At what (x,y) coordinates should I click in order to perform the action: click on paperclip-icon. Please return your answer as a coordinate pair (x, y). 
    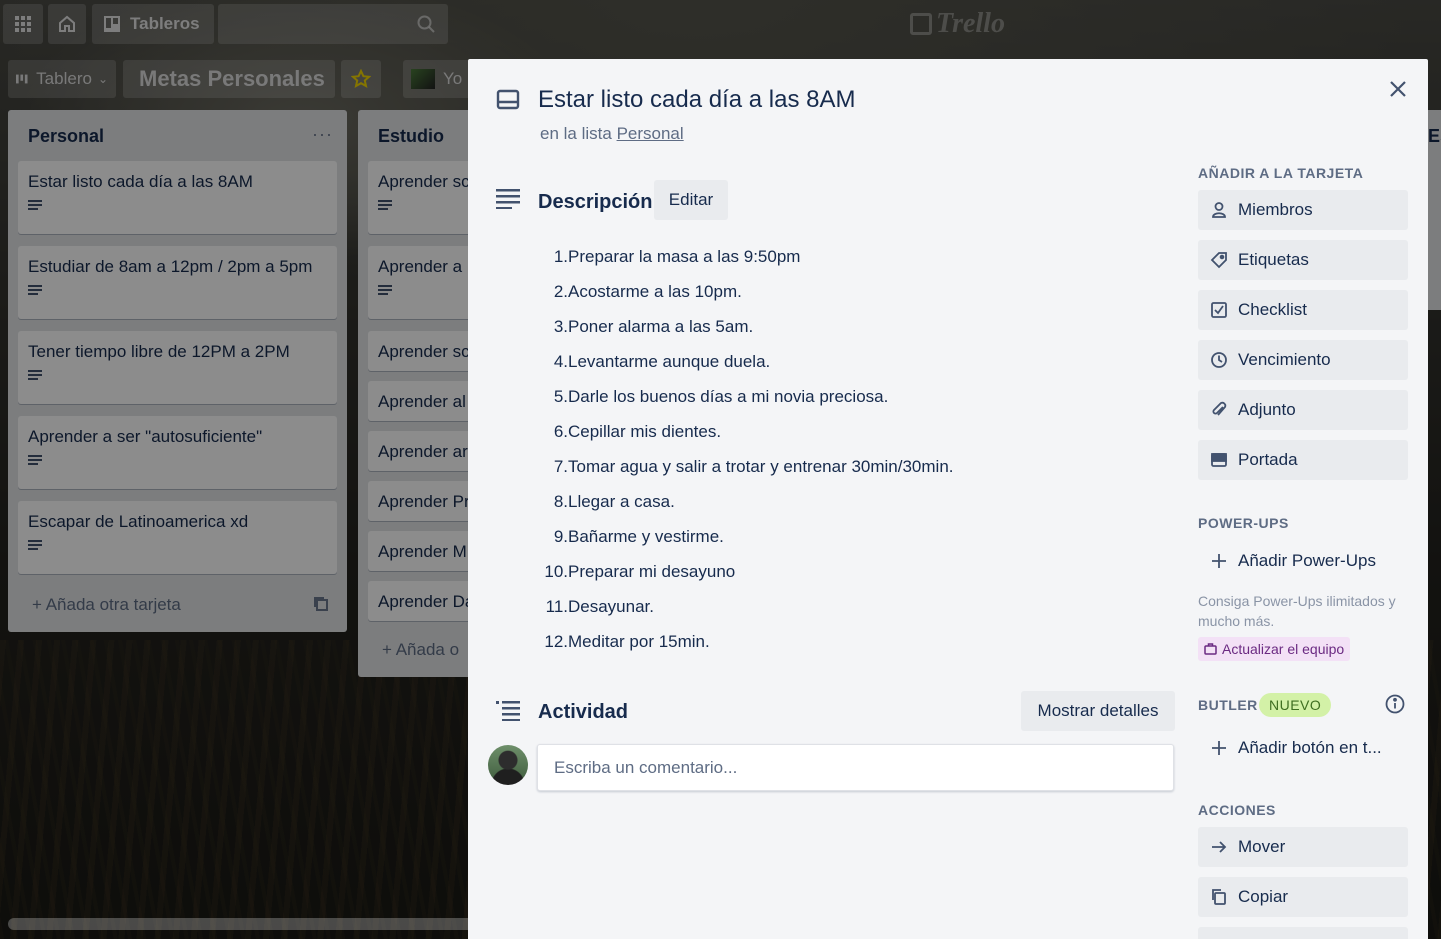
    Looking at the image, I should click on (1219, 408).